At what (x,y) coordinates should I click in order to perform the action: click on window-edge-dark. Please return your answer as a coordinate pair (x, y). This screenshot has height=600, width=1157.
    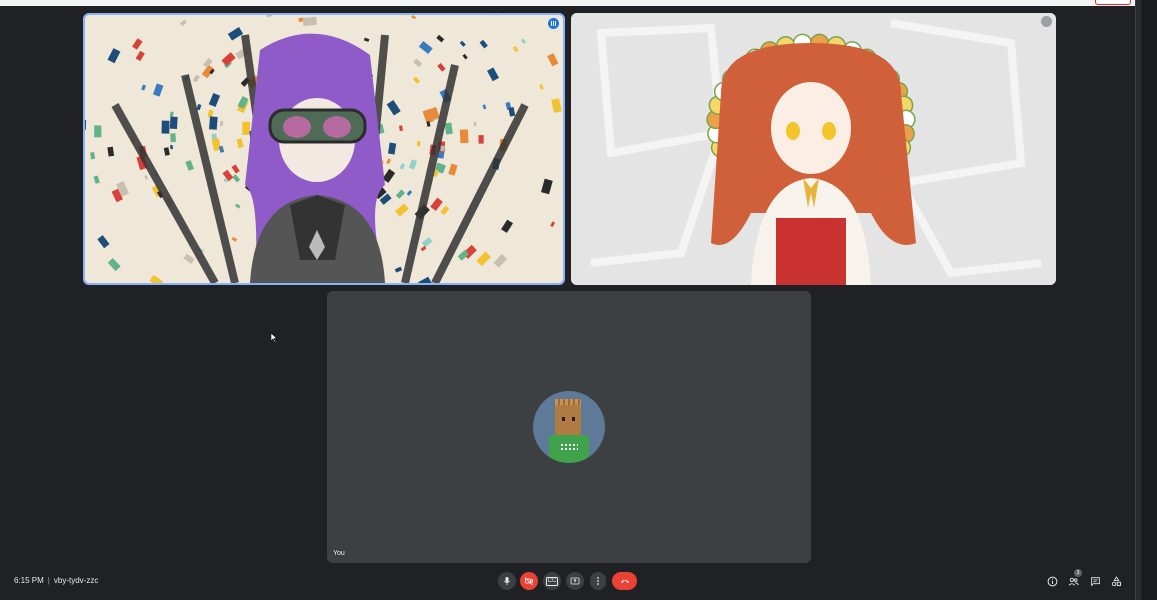
    Looking at the image, I should click on (1149, 300).